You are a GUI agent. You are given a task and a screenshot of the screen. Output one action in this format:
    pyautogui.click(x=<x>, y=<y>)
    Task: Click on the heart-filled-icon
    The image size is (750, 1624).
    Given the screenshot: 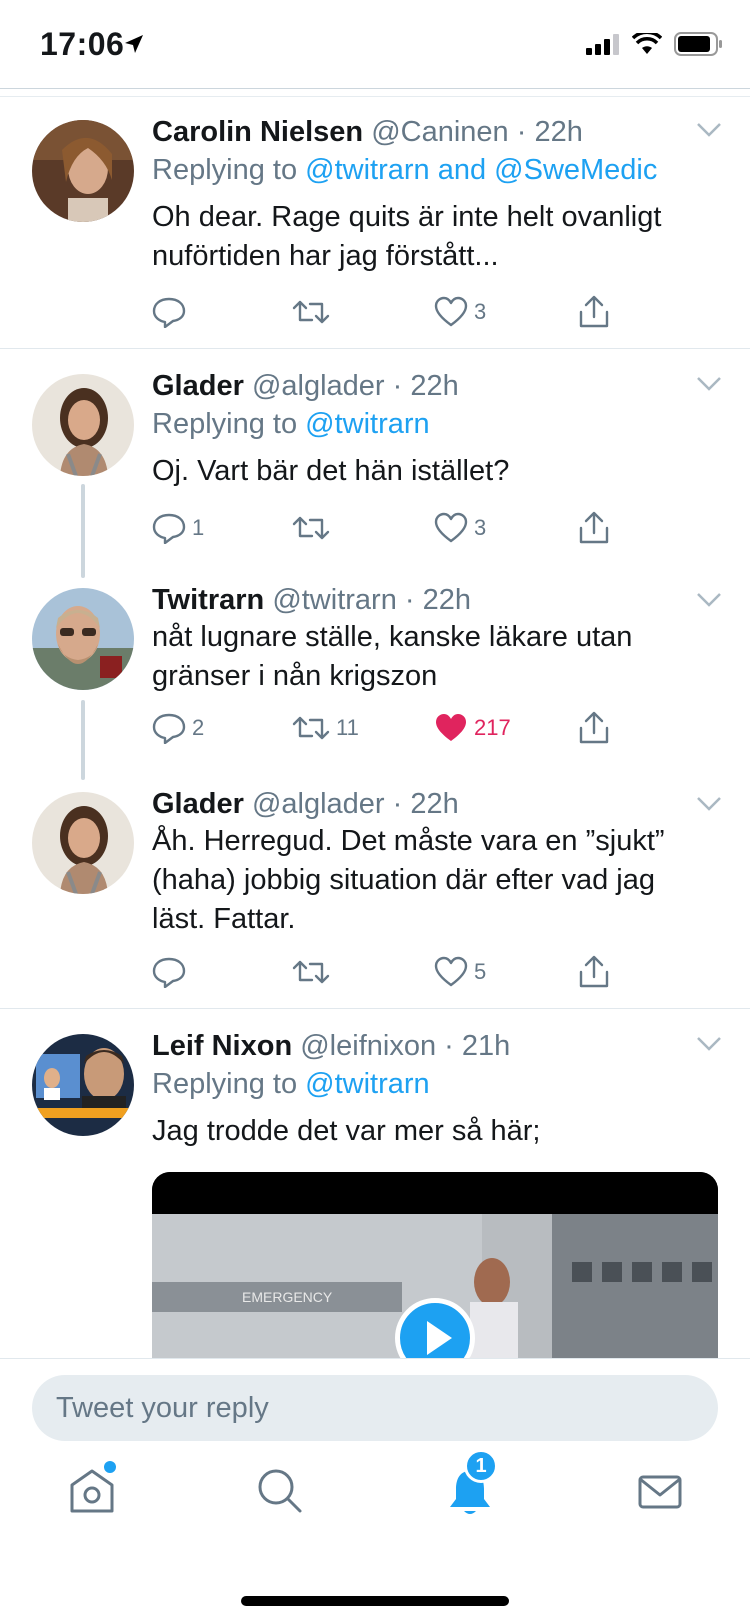 What is the action you would take?
    pyautogui.click(x=451, y=727)
    